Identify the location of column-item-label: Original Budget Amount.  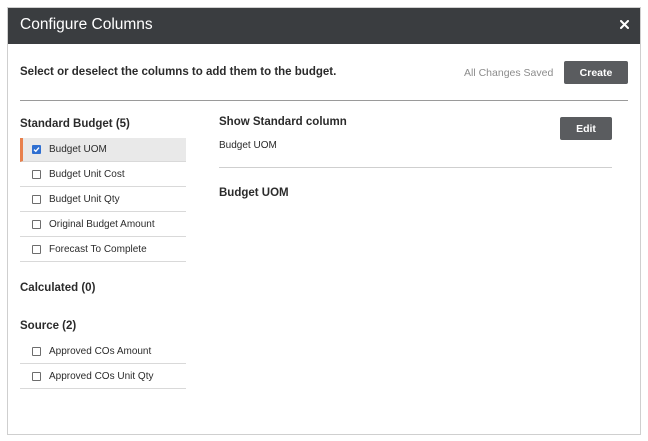
(102, 224).